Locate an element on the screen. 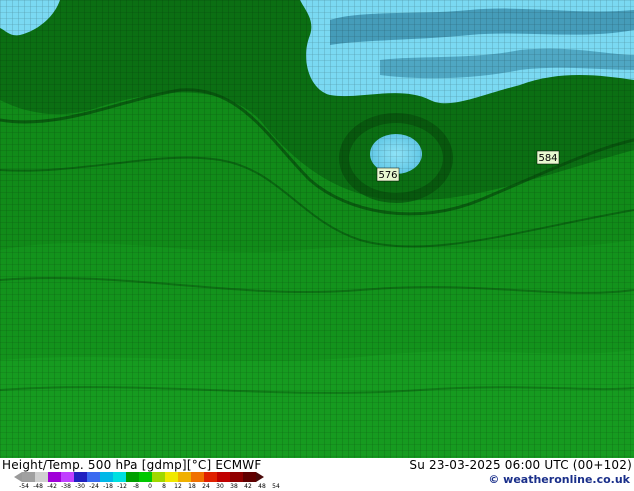 Image resolution: width=634 pixels, height=491 pixels. scale-tick-label: 24 is located at coordinates (206, 486).